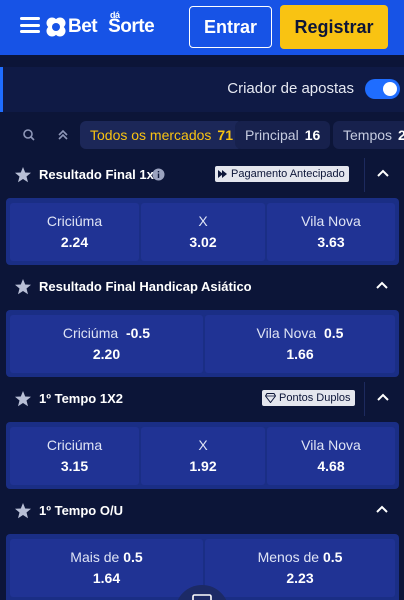 Image resolution: width=404 pixels, height=600 pixels. What do you see at coordinates (202, 399) in the screenshot?
I see `market-header: 1º Tempo 1X2 Pontos Duplos` at bounding box center [202, 399].